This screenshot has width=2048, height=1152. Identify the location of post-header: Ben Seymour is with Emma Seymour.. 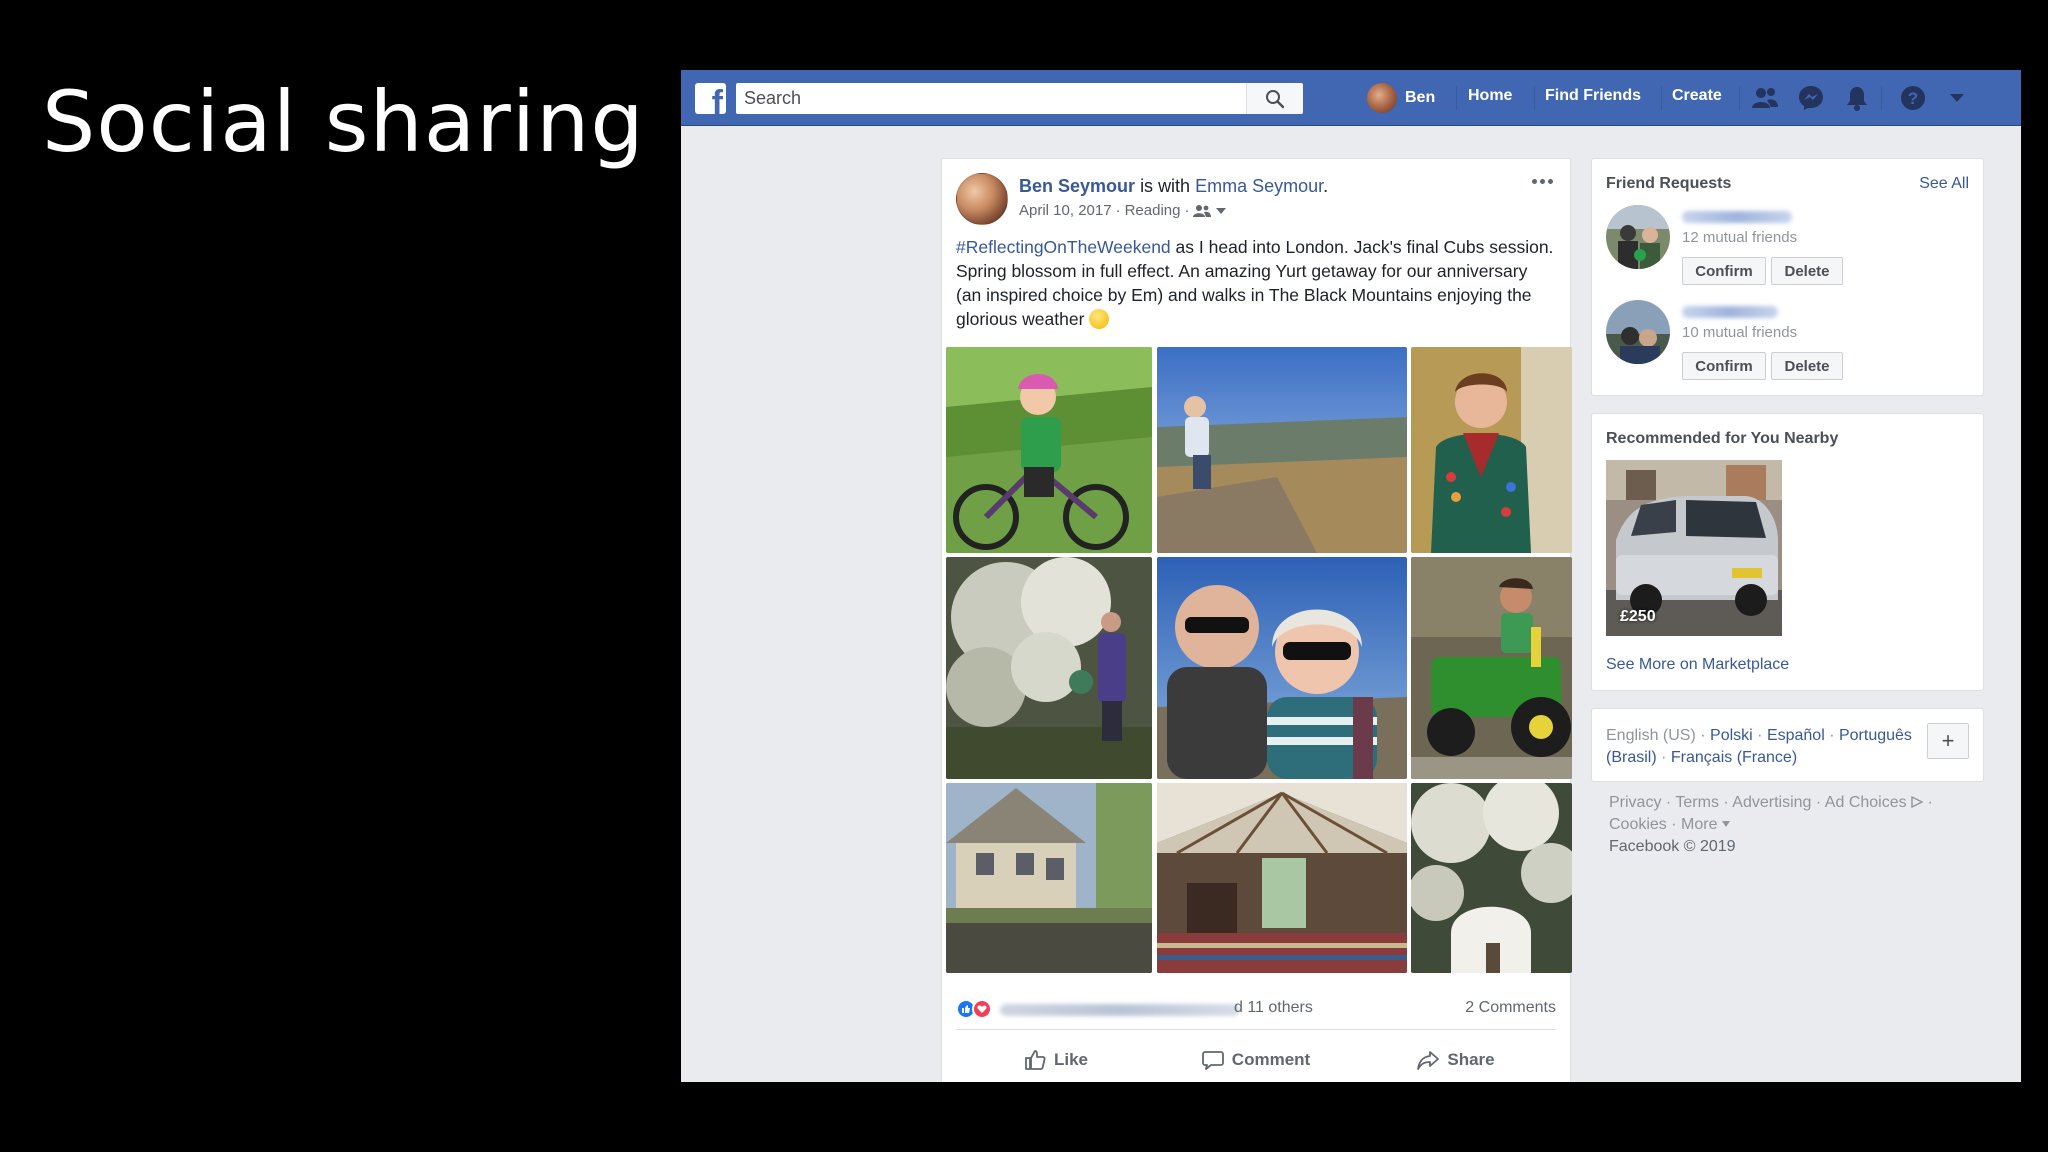
(1173, 186).